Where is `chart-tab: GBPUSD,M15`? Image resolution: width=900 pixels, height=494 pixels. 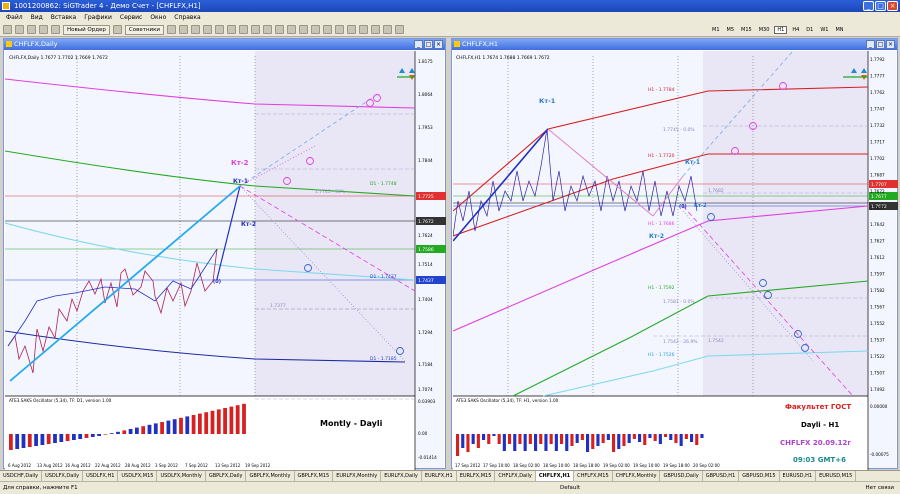 chart-tab: GBPUSD,M15 is located at coordinates (759, 476).